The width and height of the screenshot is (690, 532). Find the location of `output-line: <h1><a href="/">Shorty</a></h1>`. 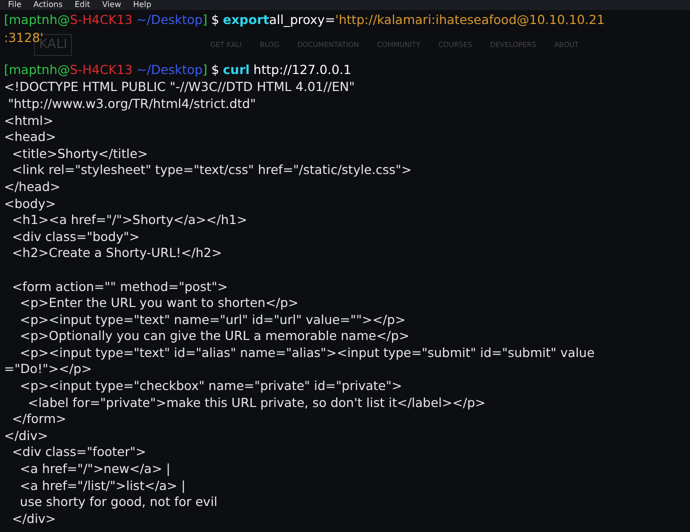

output-line: <h1><a href="/">Shorty</a></h1> is located at coordinates (129, 220).